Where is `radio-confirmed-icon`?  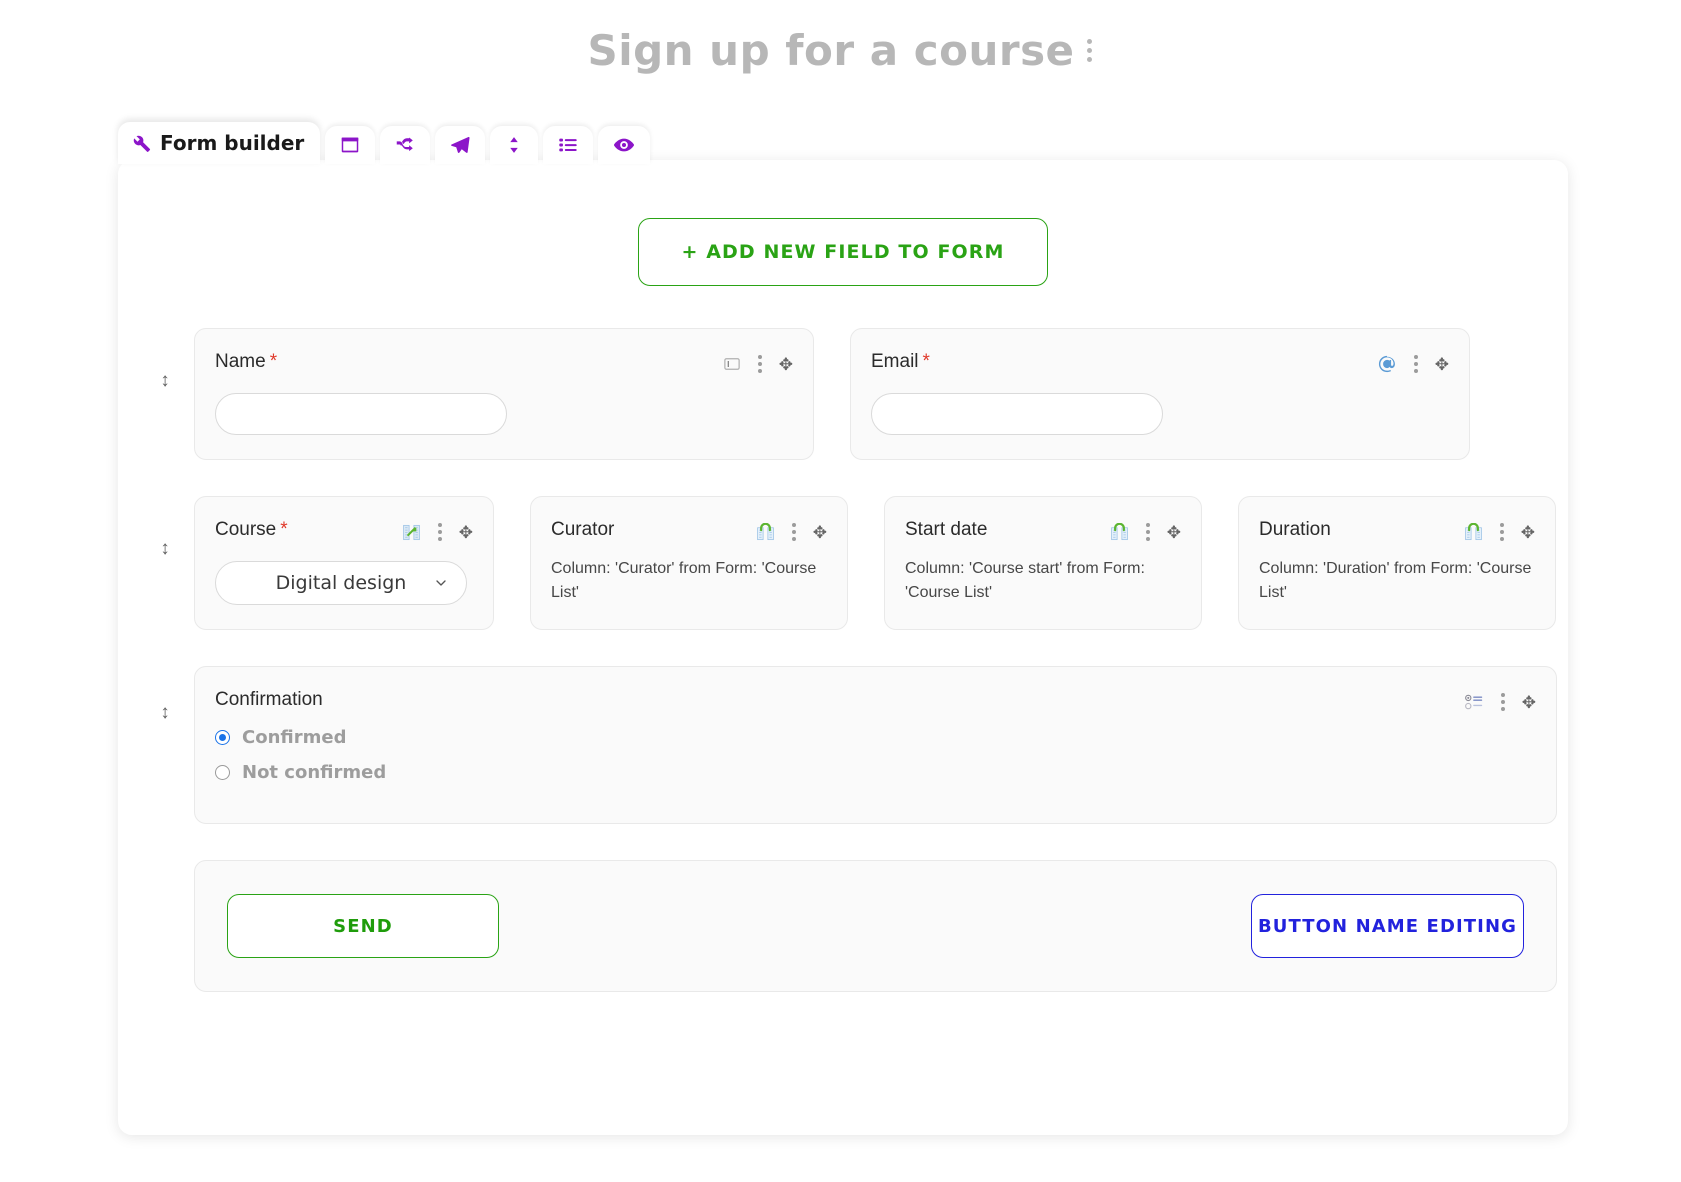 radio-confirmed-icon is located at coordinates (222, 737).